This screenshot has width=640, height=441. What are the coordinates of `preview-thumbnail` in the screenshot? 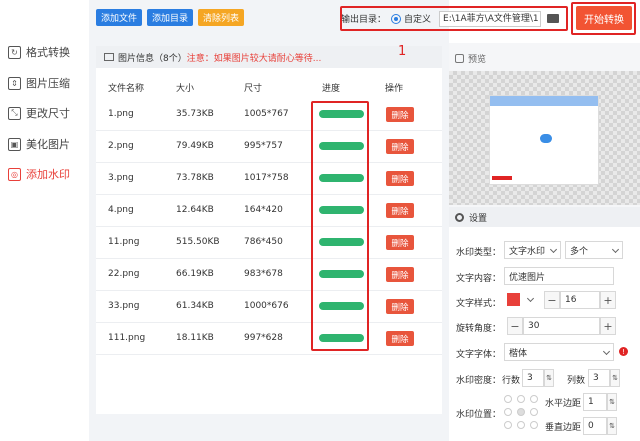 It's located at (544, 140).